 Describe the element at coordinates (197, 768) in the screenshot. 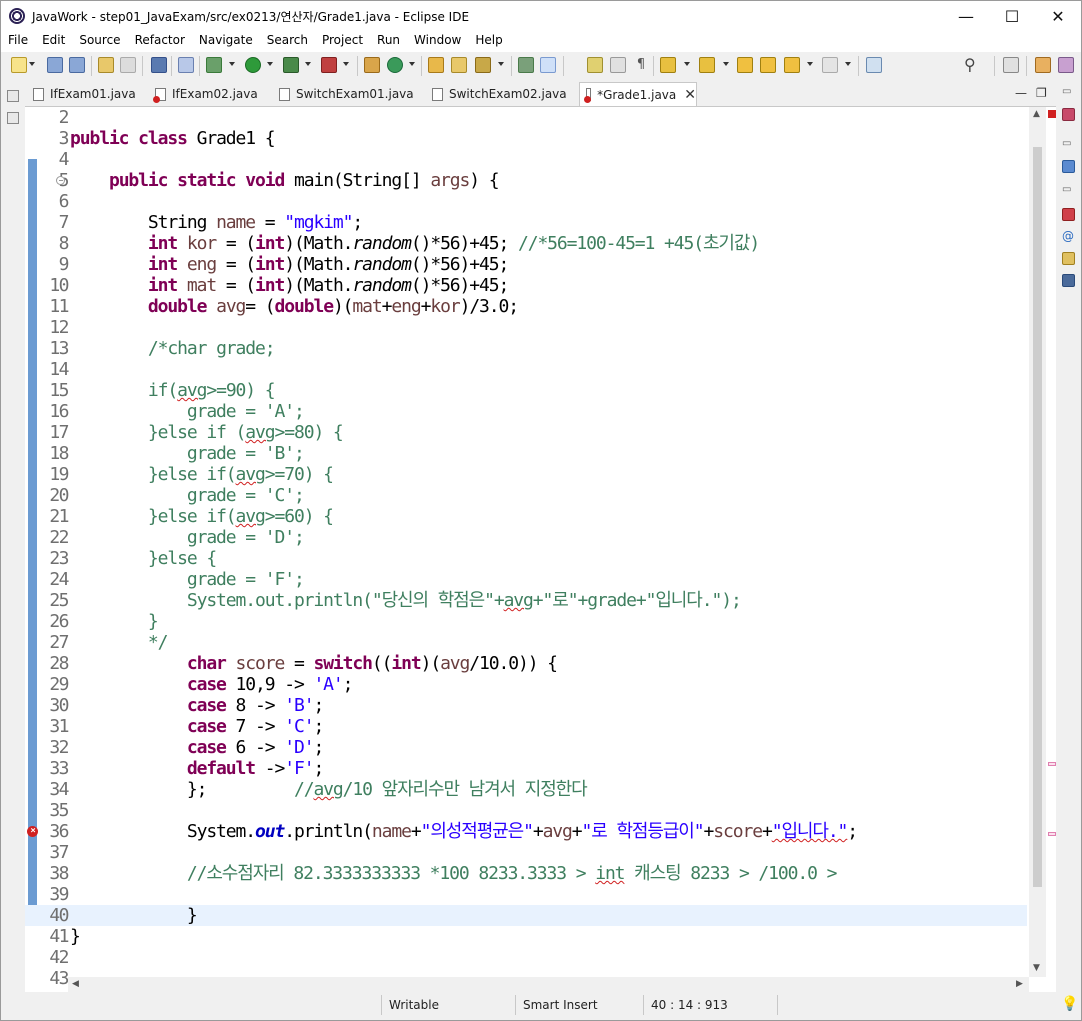

I see `code-text: default ->'F';` at that location.